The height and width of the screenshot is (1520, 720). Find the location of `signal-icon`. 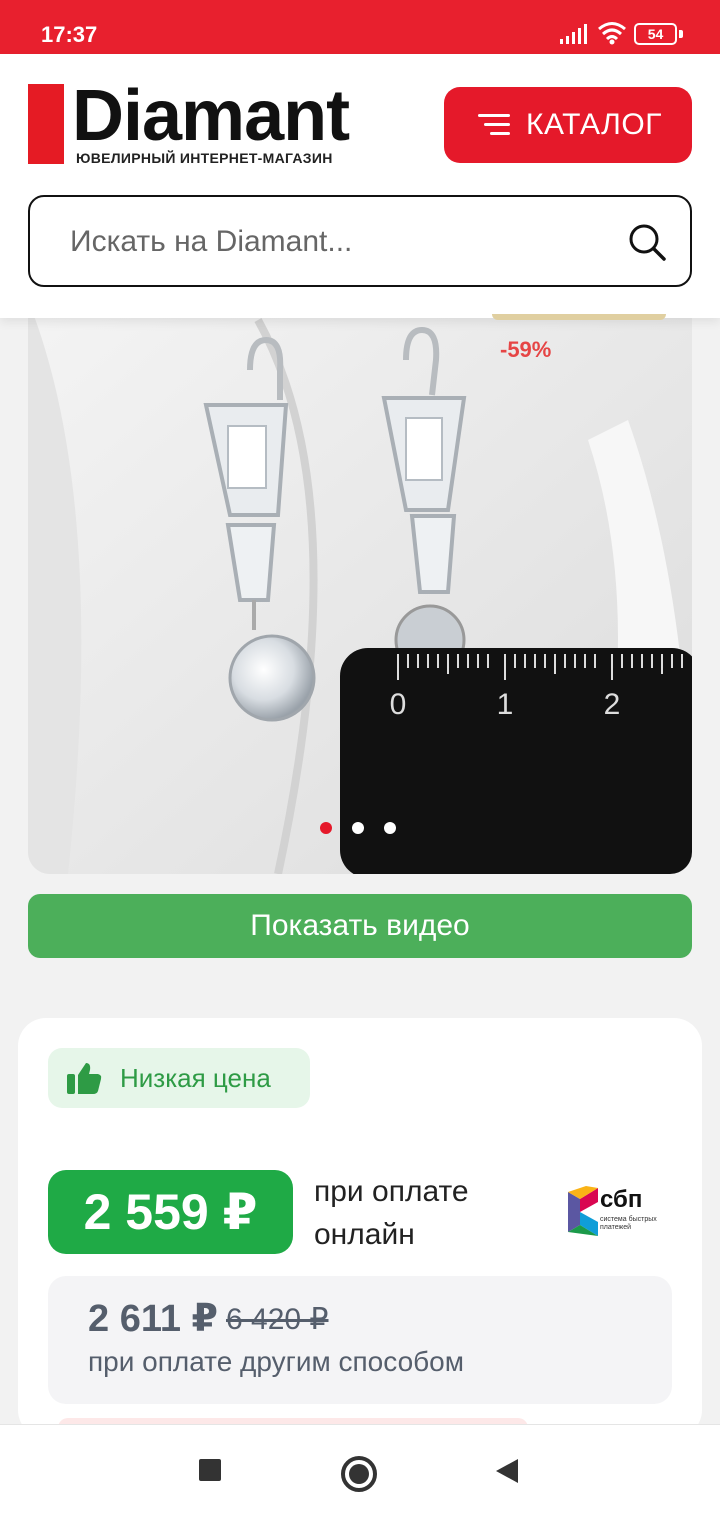

signal-icon is located at coordinates (573, 34).